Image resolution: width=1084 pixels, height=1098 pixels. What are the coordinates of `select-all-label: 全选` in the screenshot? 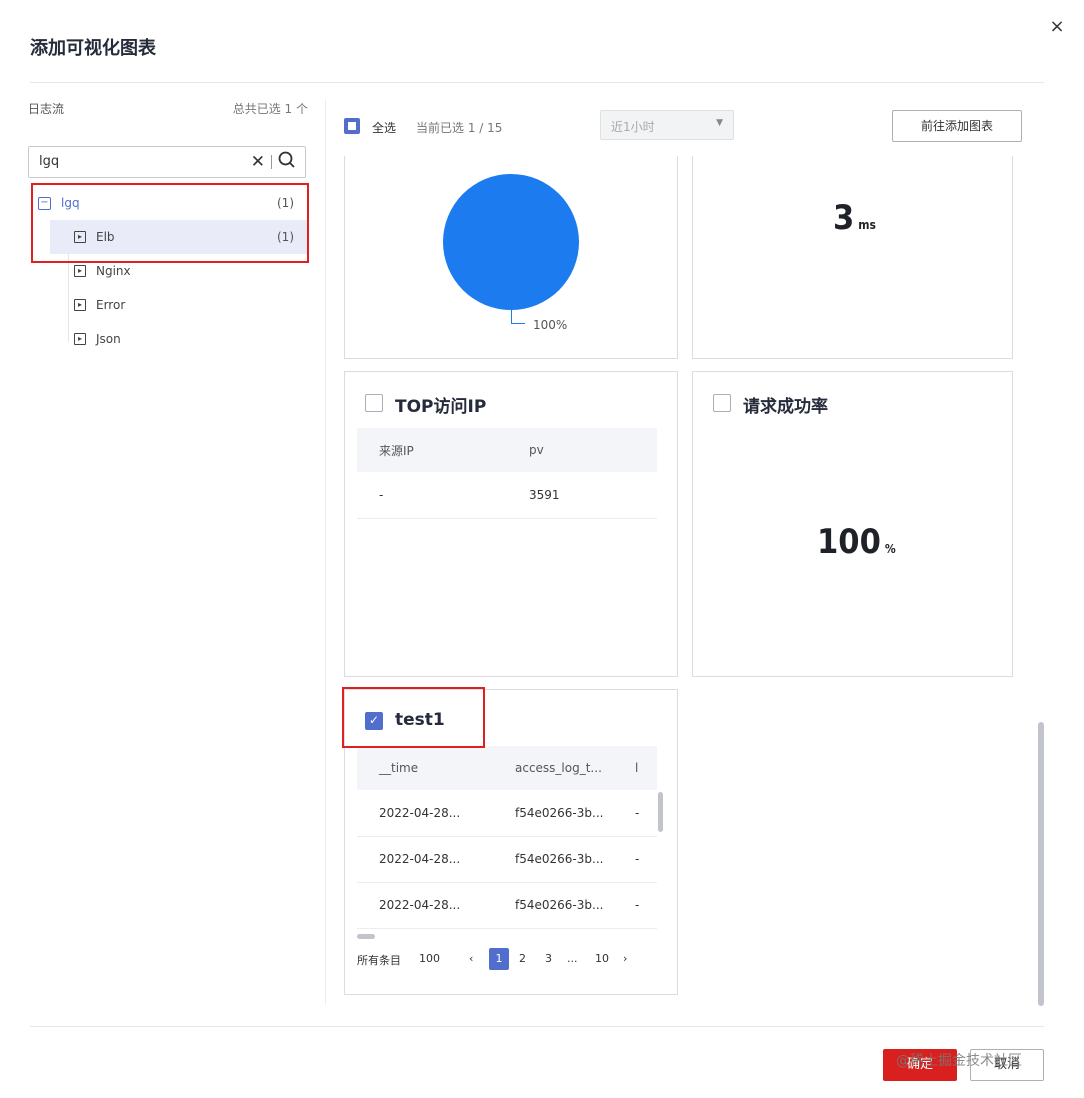 It's located at (384, 127).